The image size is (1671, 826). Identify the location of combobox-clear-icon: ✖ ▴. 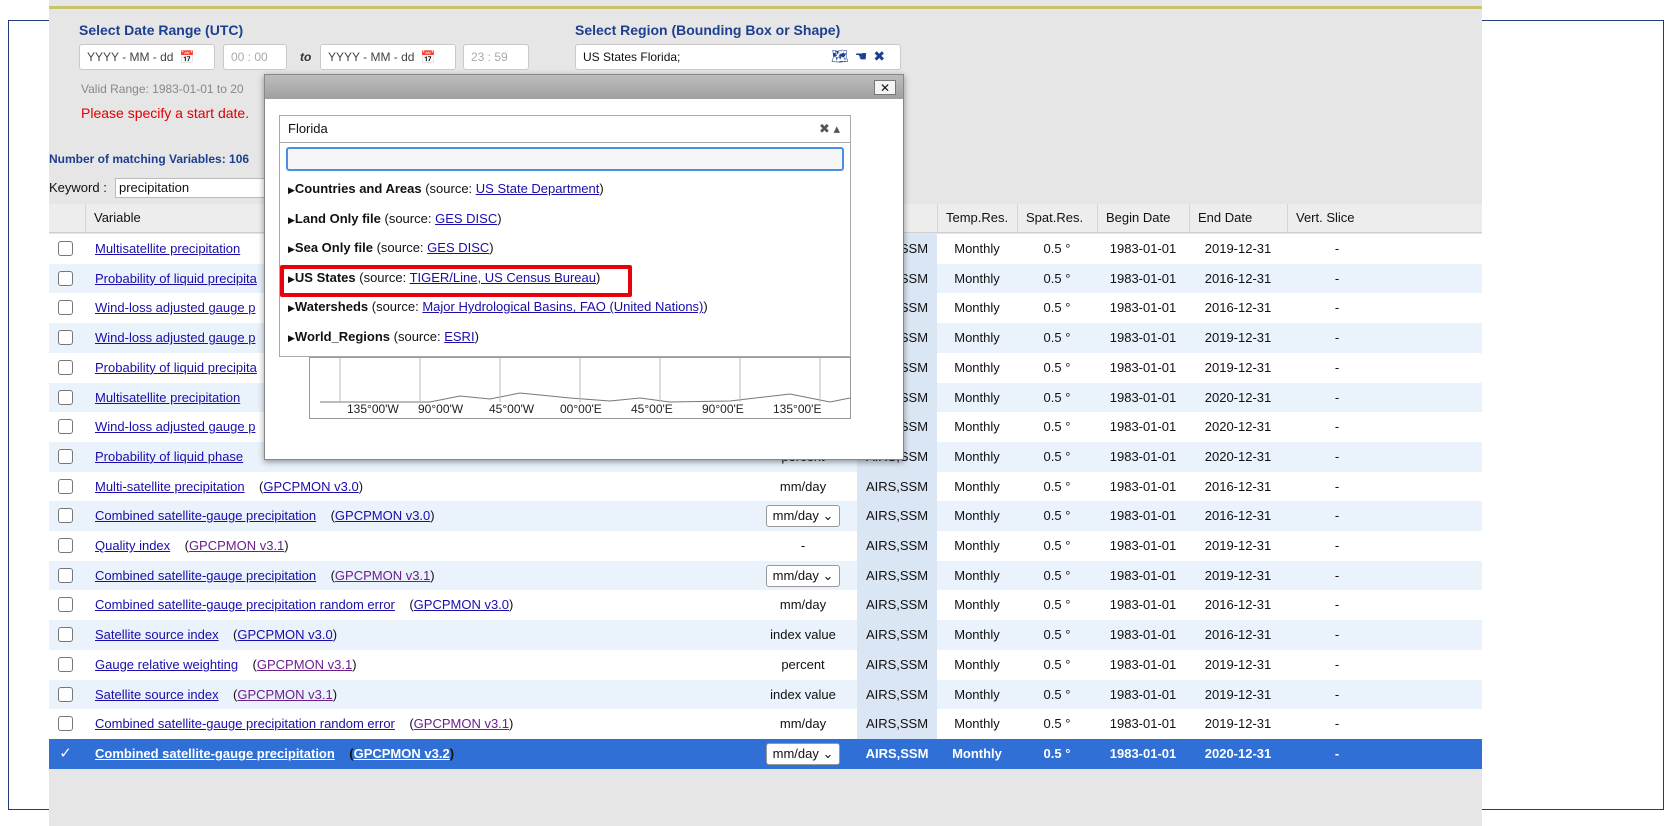
(829, 129).